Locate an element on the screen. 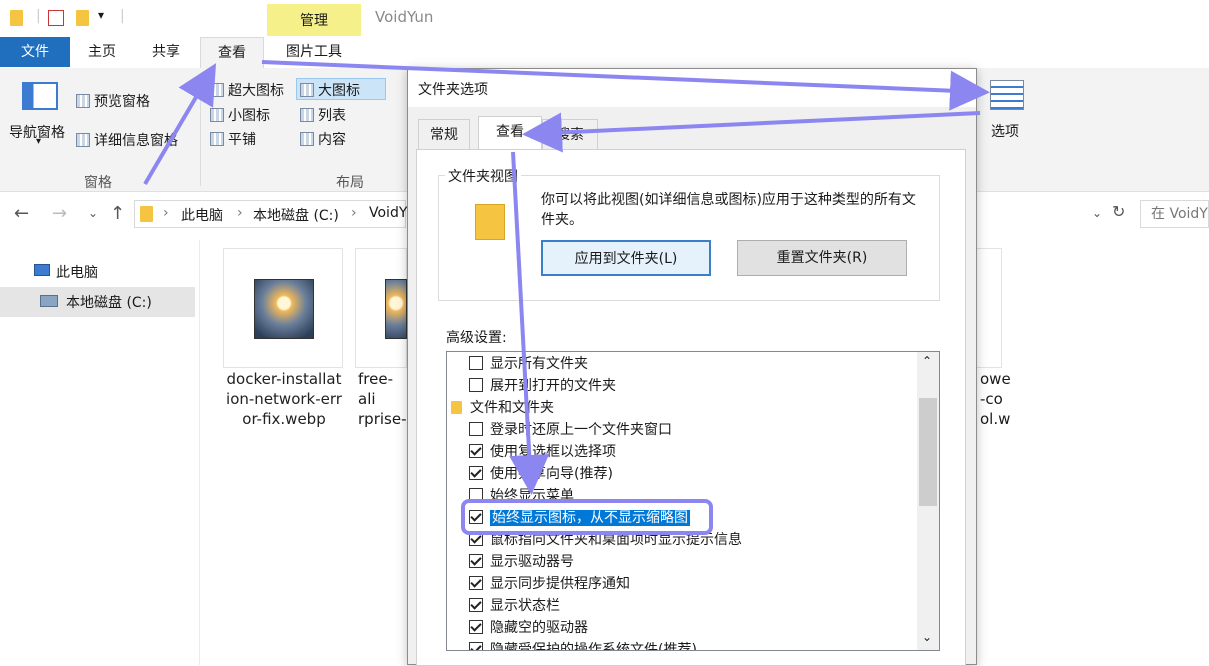 Image resolution: width=1209 pixels, height=666 pixels. setting-item: 展开到打开的文件夹 is located at coordinates (542, 386).